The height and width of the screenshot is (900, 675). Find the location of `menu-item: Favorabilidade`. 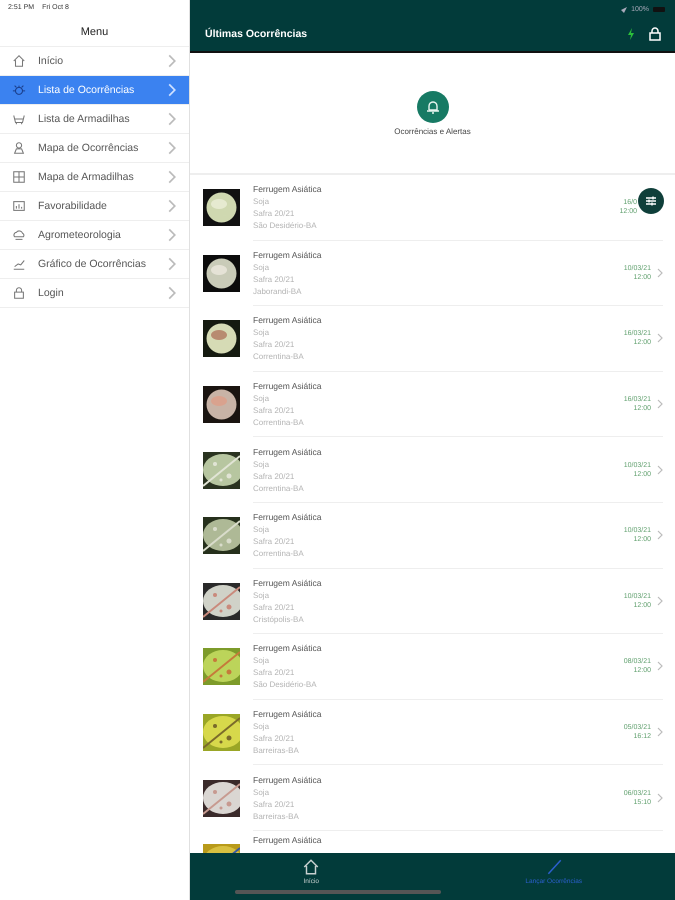

menu-item: Favorabilidade is located at coordinates (94, 206).